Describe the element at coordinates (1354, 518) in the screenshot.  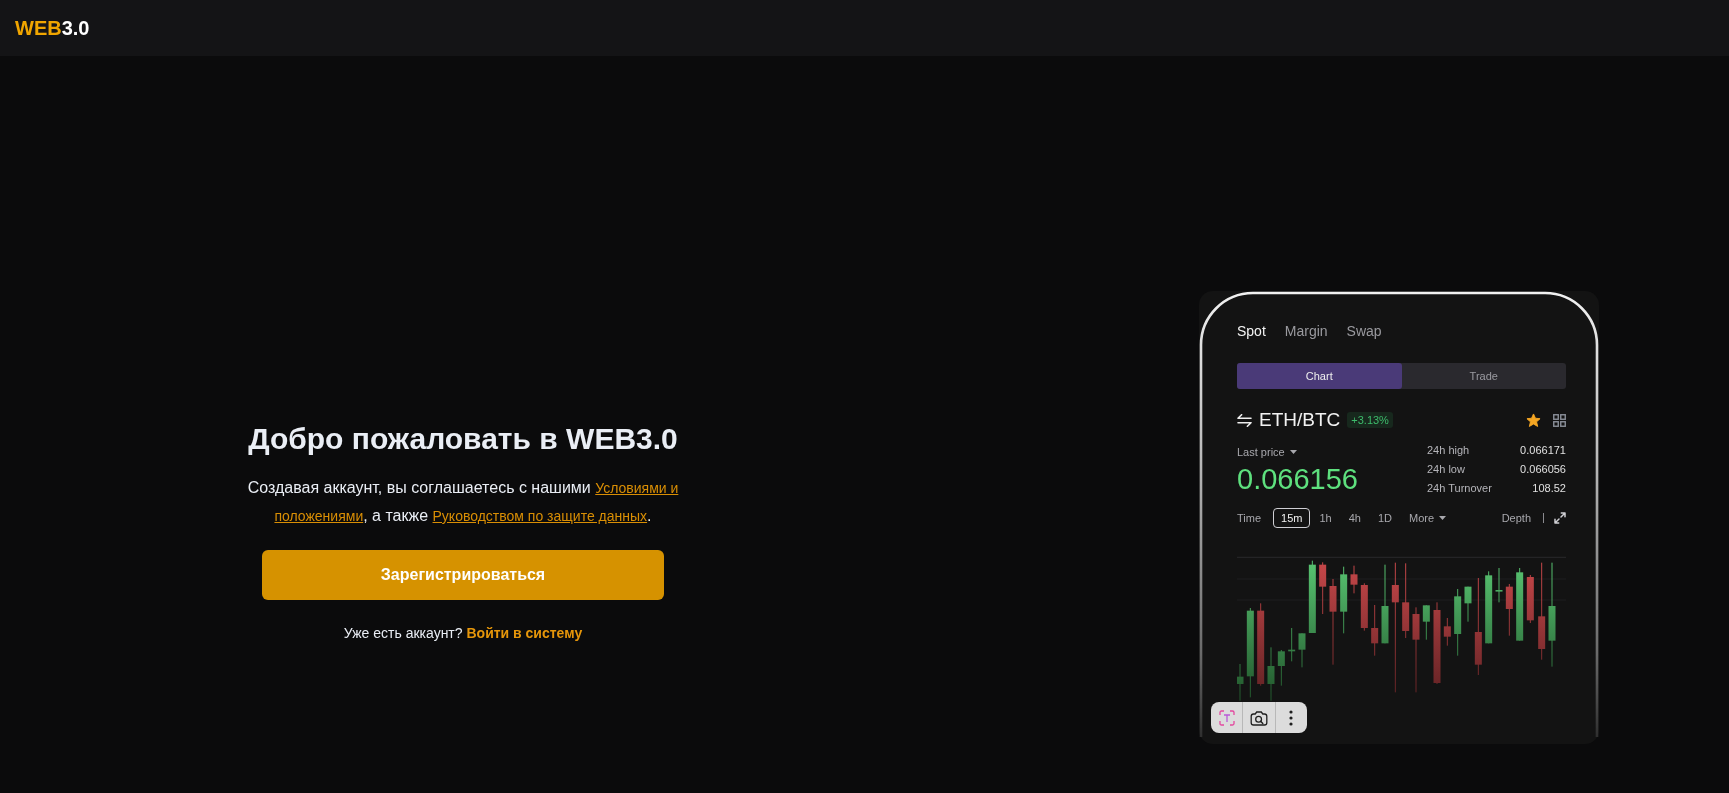
I see `interval-option: 4h` at that location.